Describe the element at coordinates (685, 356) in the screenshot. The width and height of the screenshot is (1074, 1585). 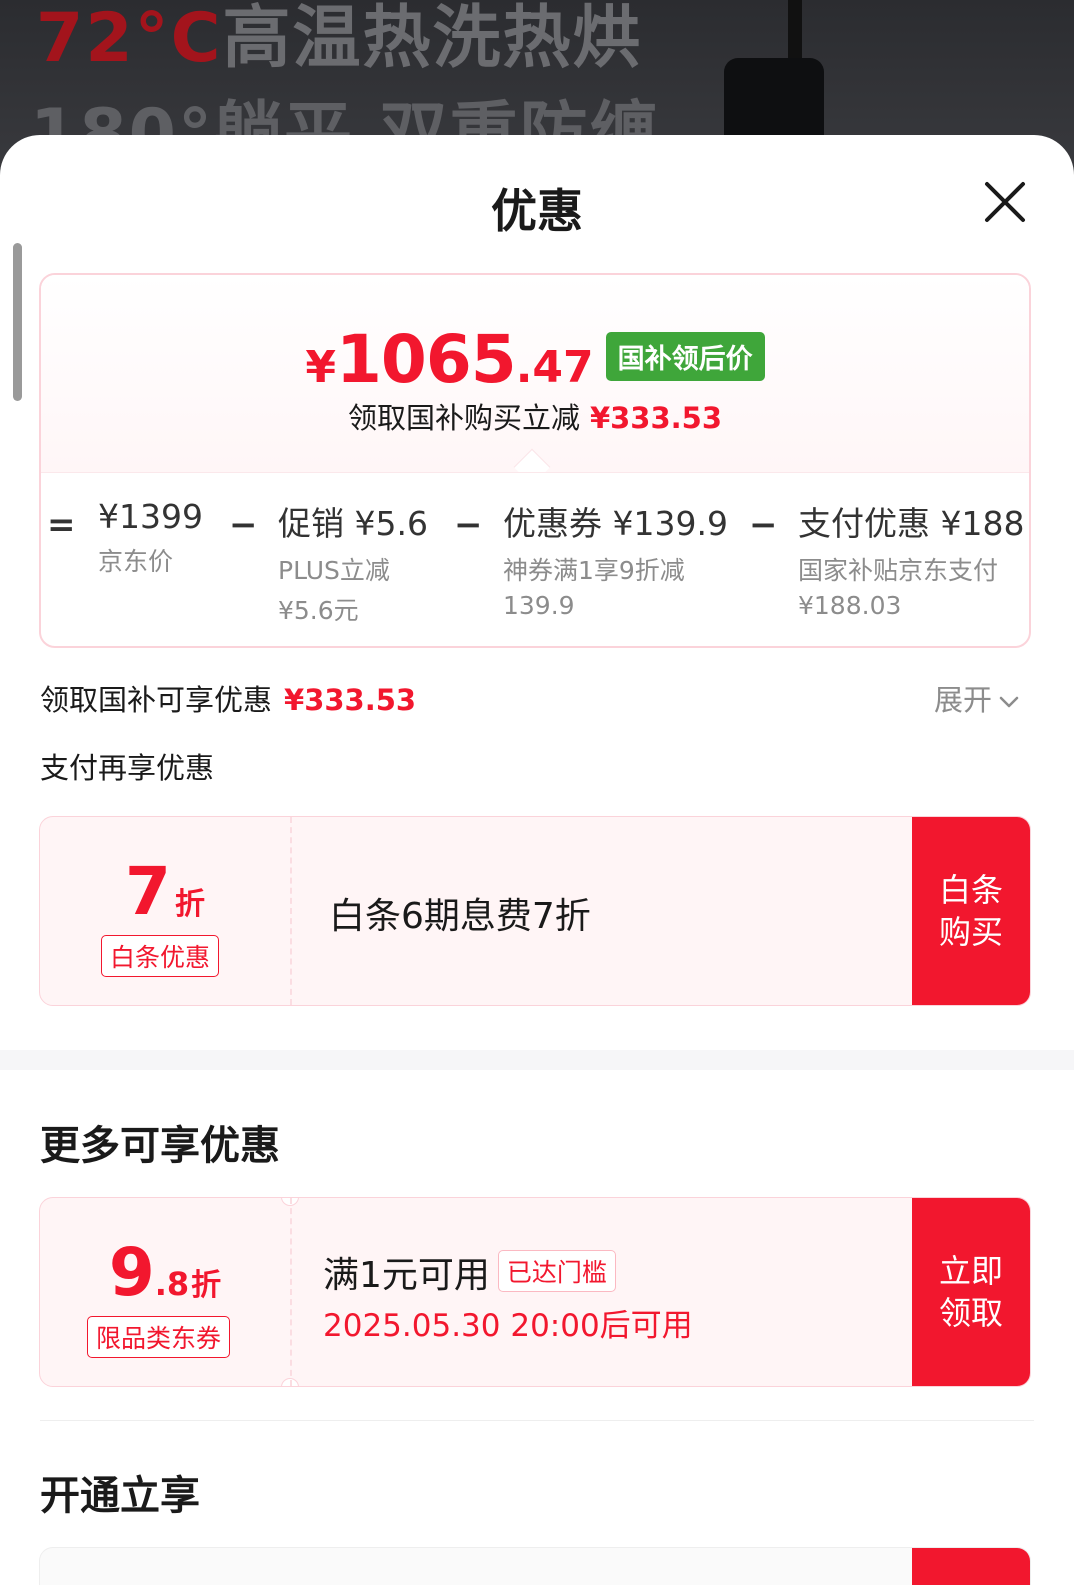
I see `price-tag: 国补领后价` at that location.